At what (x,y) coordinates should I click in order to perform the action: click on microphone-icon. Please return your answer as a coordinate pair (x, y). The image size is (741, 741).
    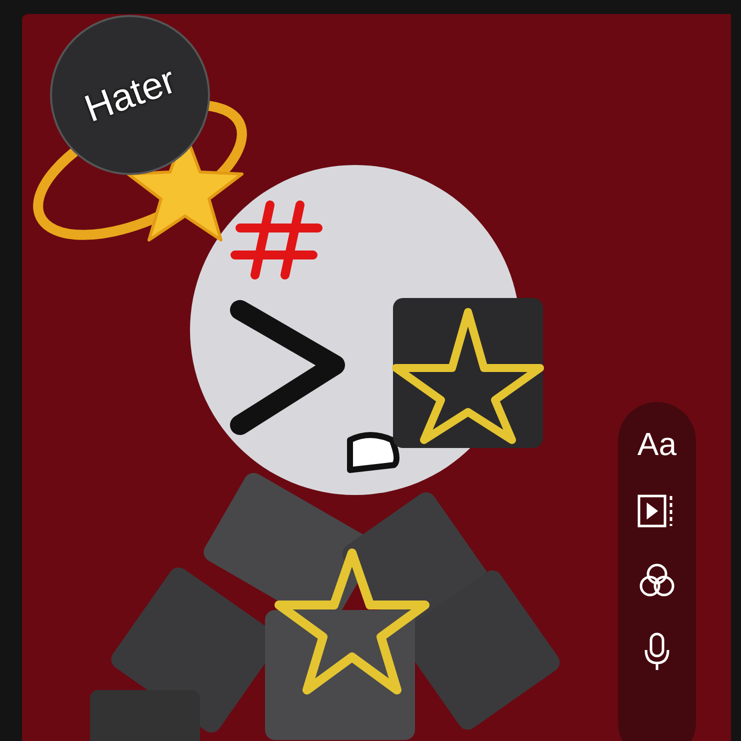
    Looking at the image, I should click on (657, 652).